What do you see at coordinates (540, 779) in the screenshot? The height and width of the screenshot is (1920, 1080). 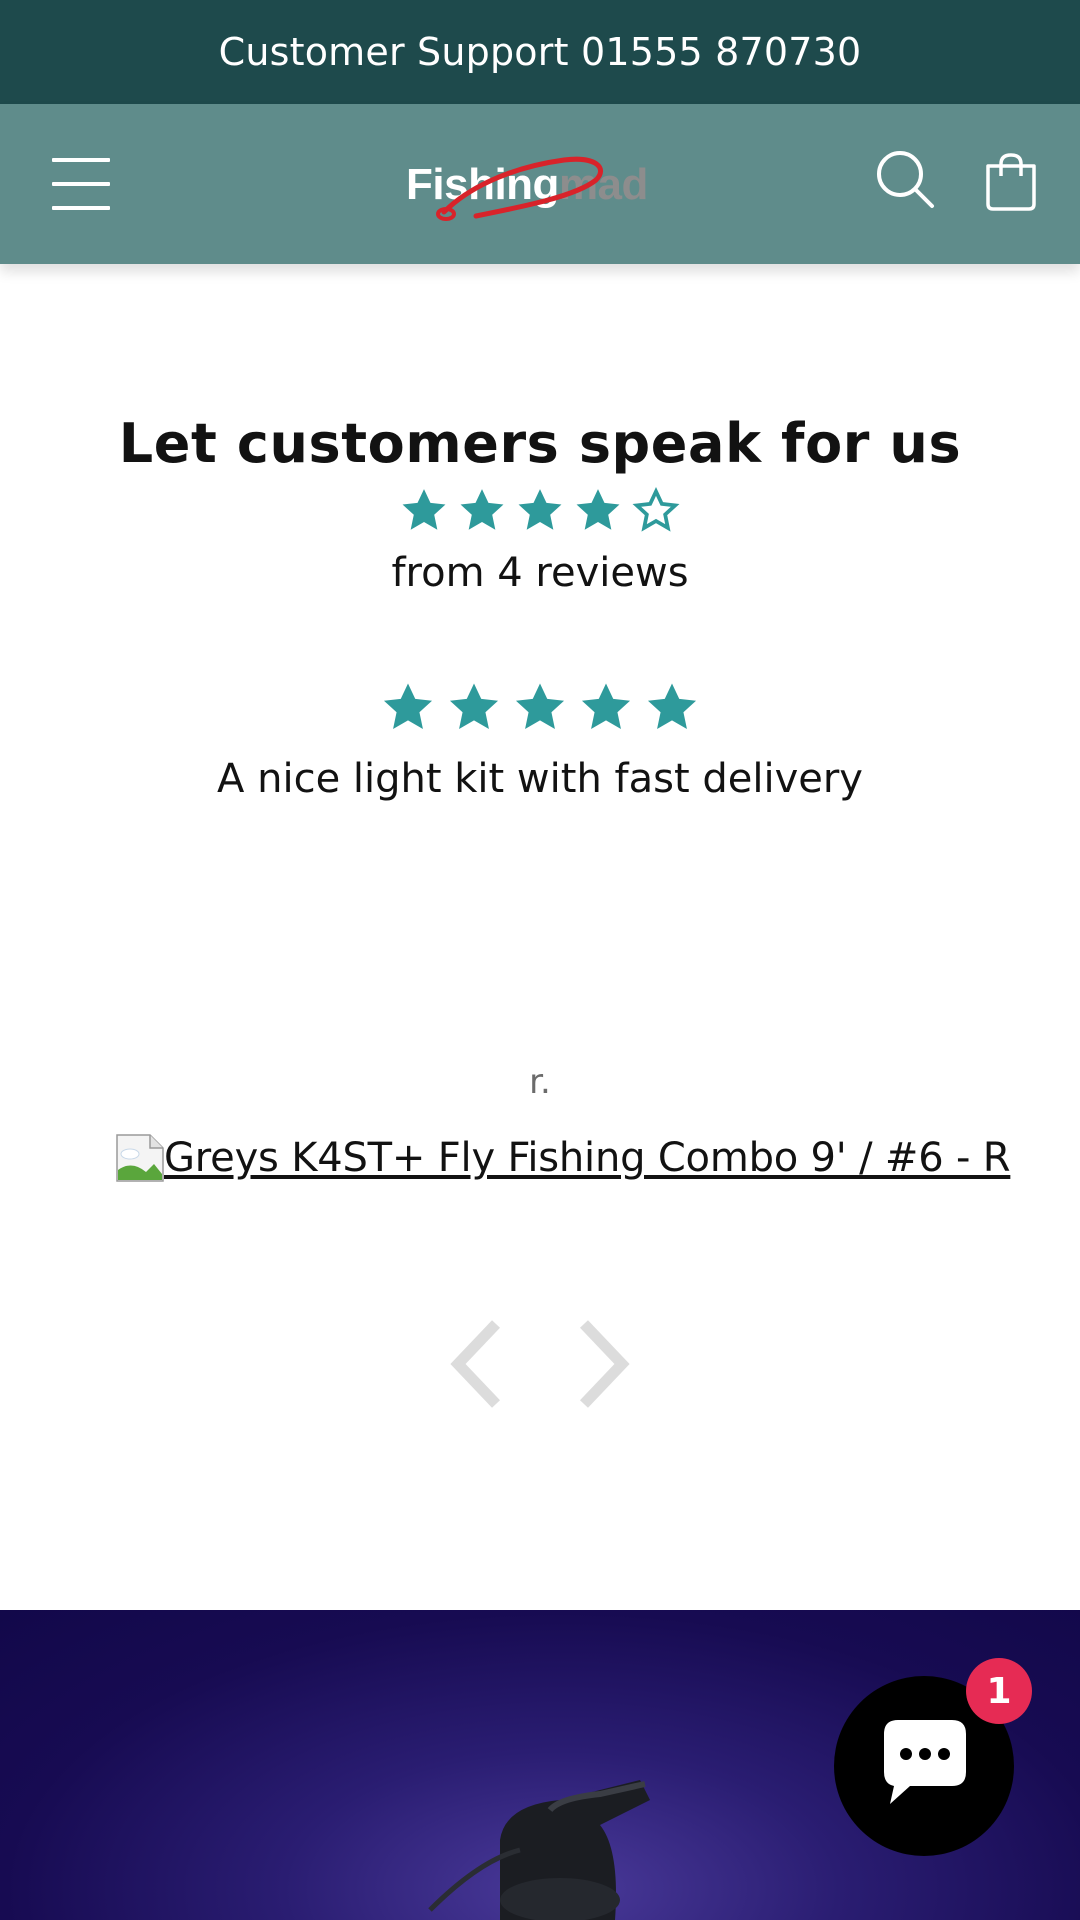 I see `review-body: A nice light kit with fast delivery` at bounding box center [540, 779].